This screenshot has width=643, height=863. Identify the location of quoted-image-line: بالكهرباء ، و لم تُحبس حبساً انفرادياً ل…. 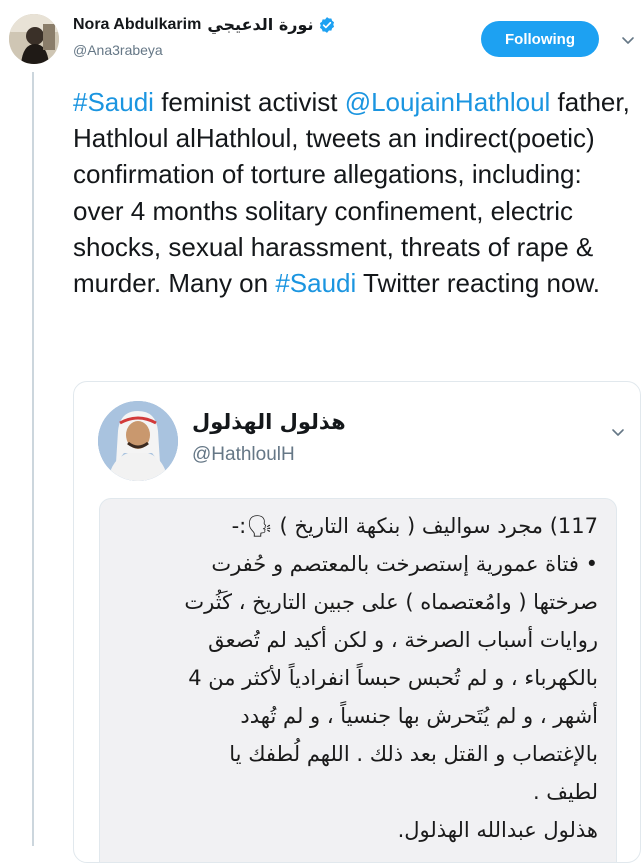
(393, 678).